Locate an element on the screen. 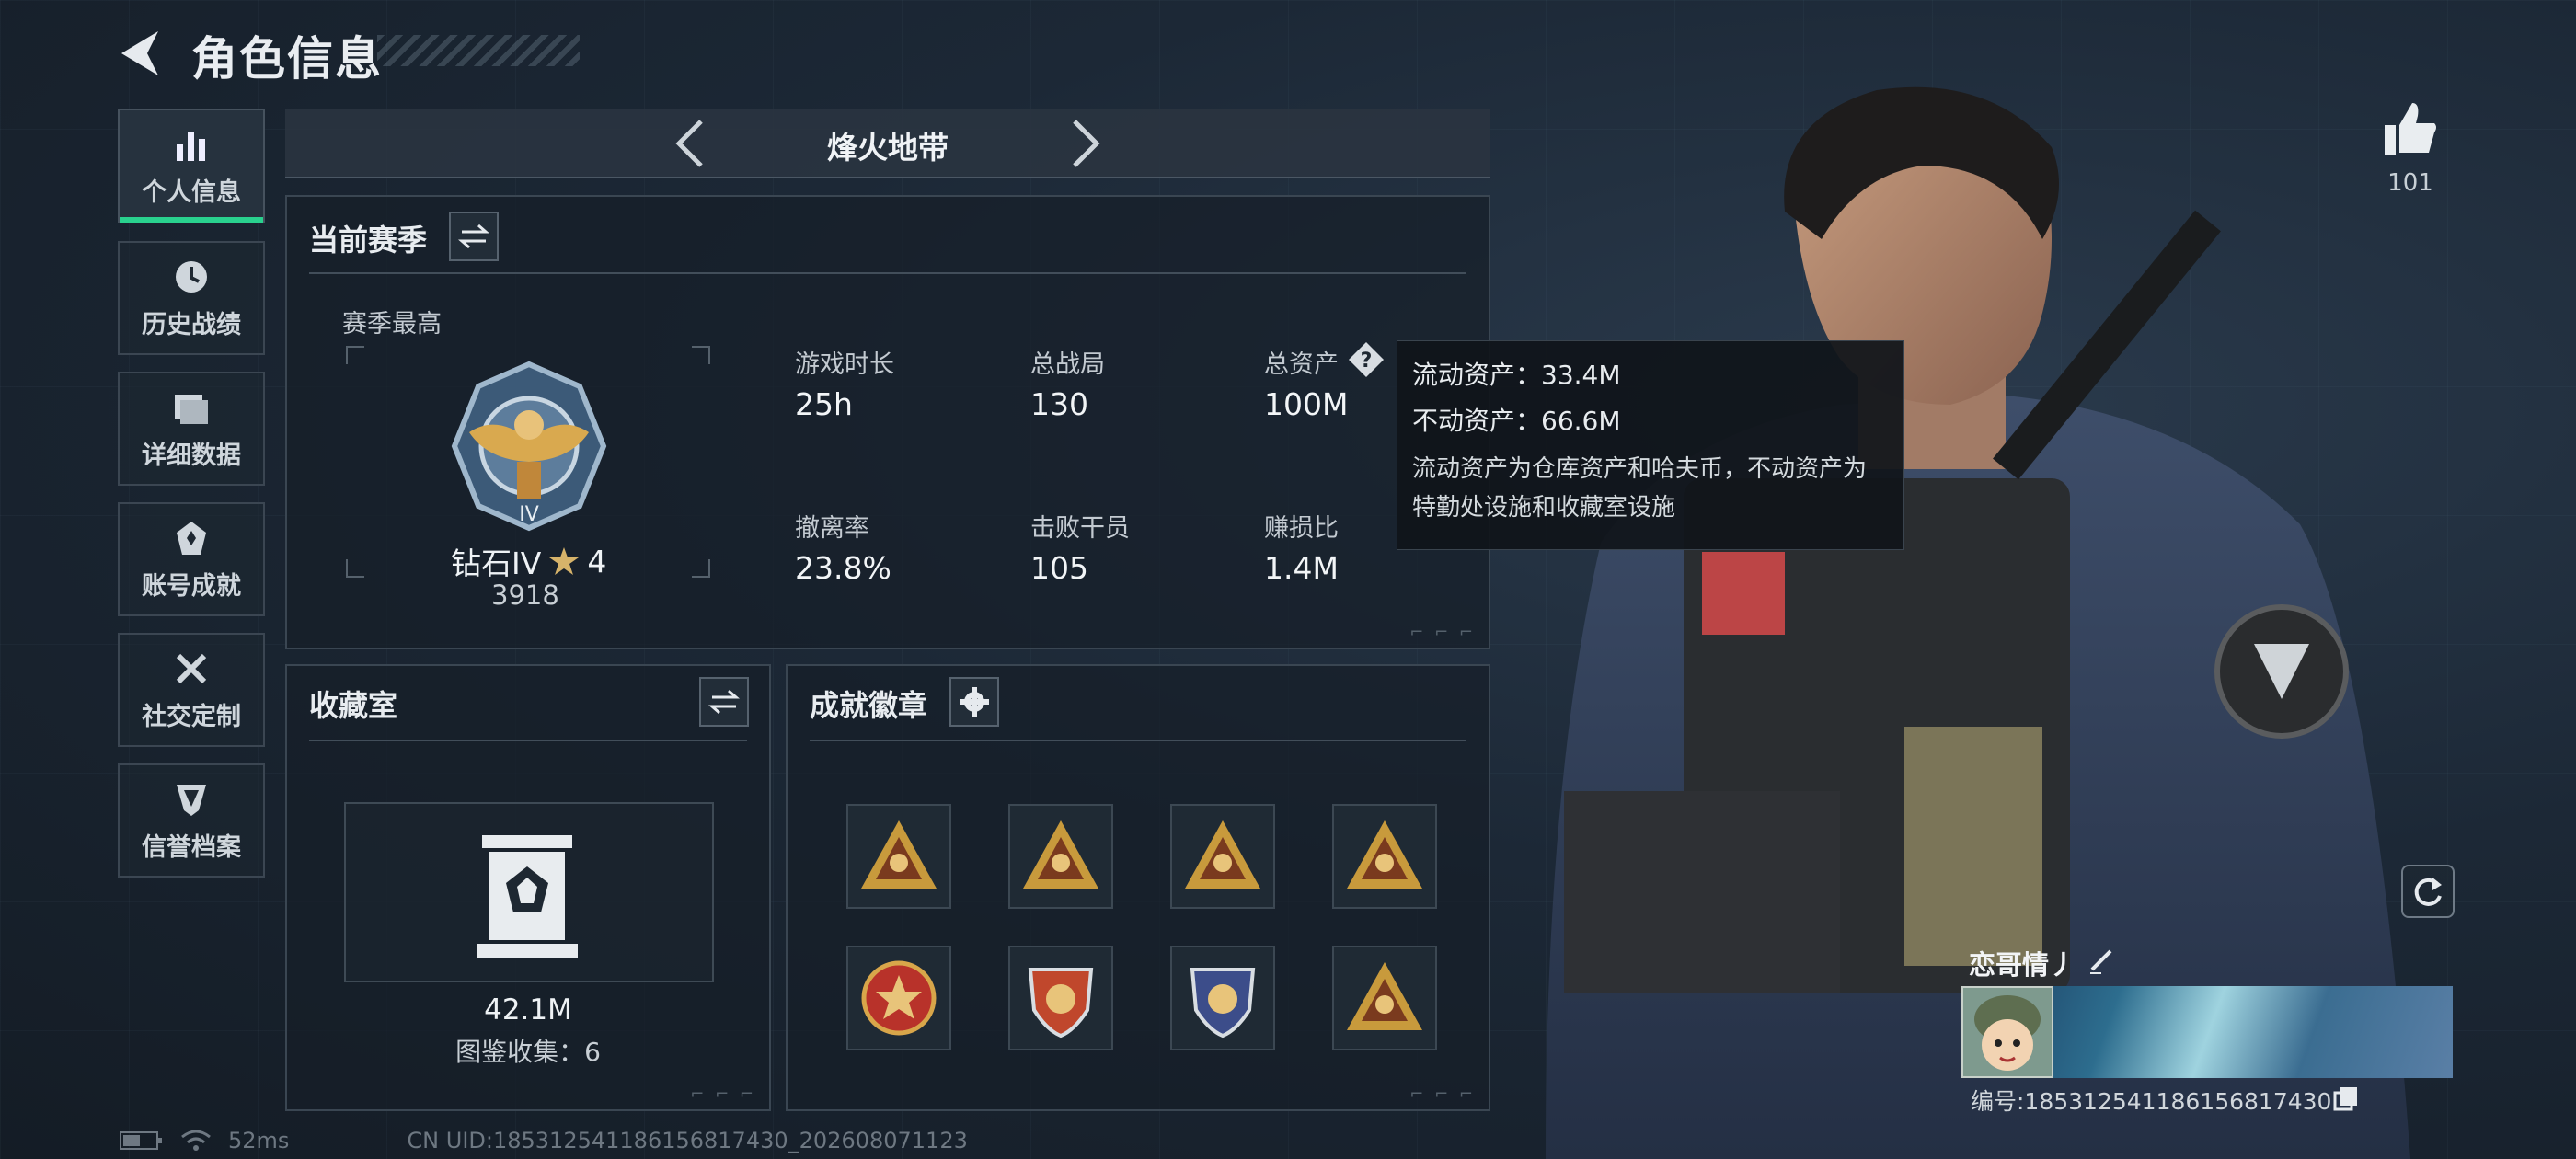  stat-value: 1.4M is located at coordinates (1301, 568).